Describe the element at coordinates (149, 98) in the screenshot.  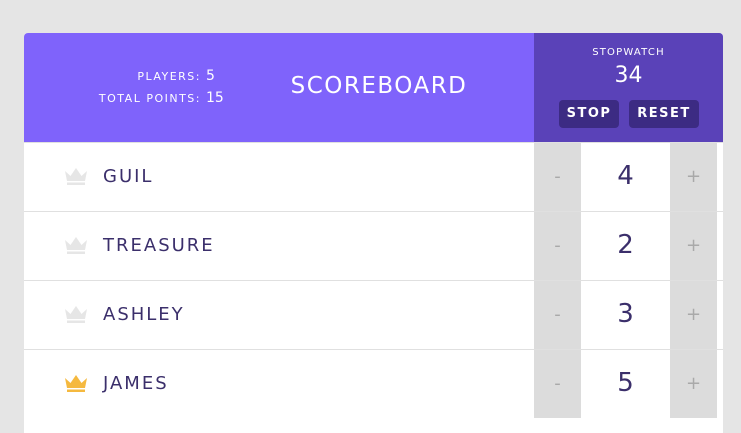
I see `total-points-label: TOTAL POINTS:` at that location.